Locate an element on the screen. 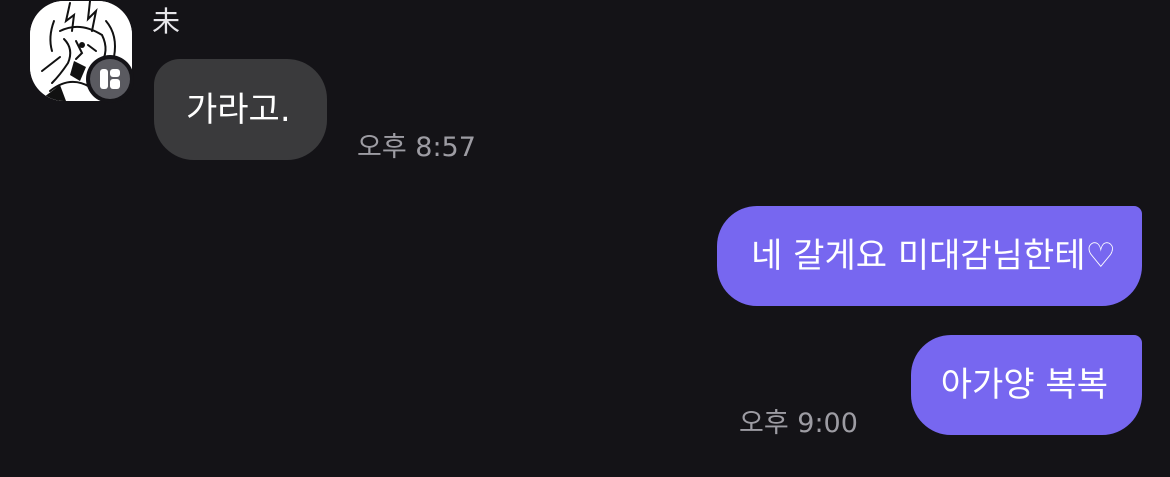  outgoing-message-text: 아가양 복복 is located at coordinates (1024, 385).